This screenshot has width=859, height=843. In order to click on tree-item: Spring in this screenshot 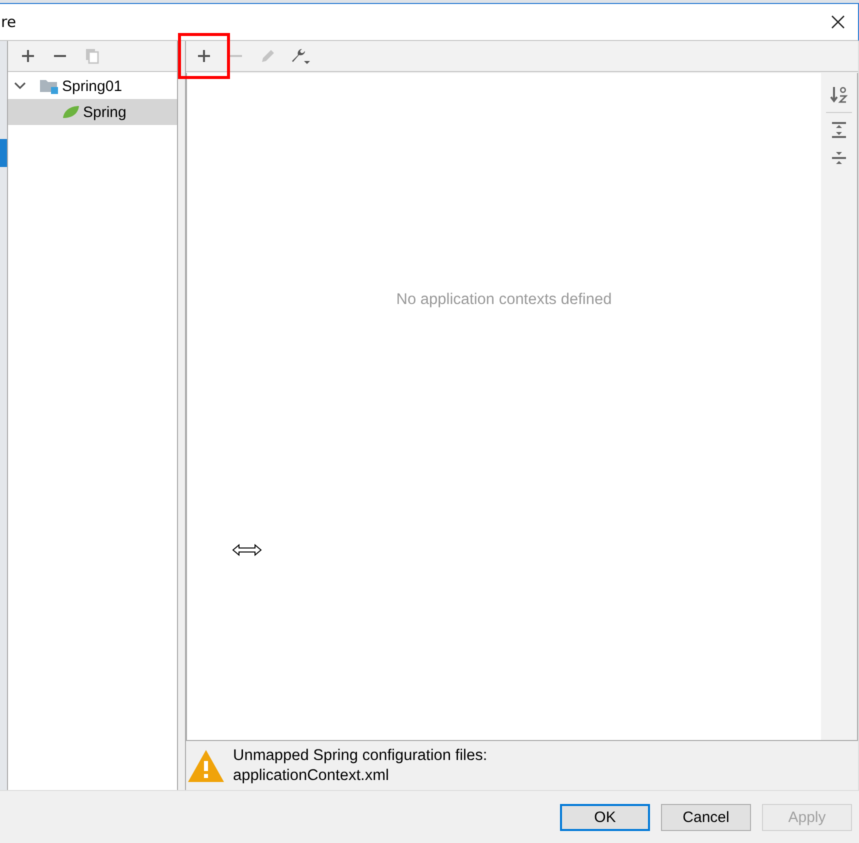, I will do `click(92, 112)`.